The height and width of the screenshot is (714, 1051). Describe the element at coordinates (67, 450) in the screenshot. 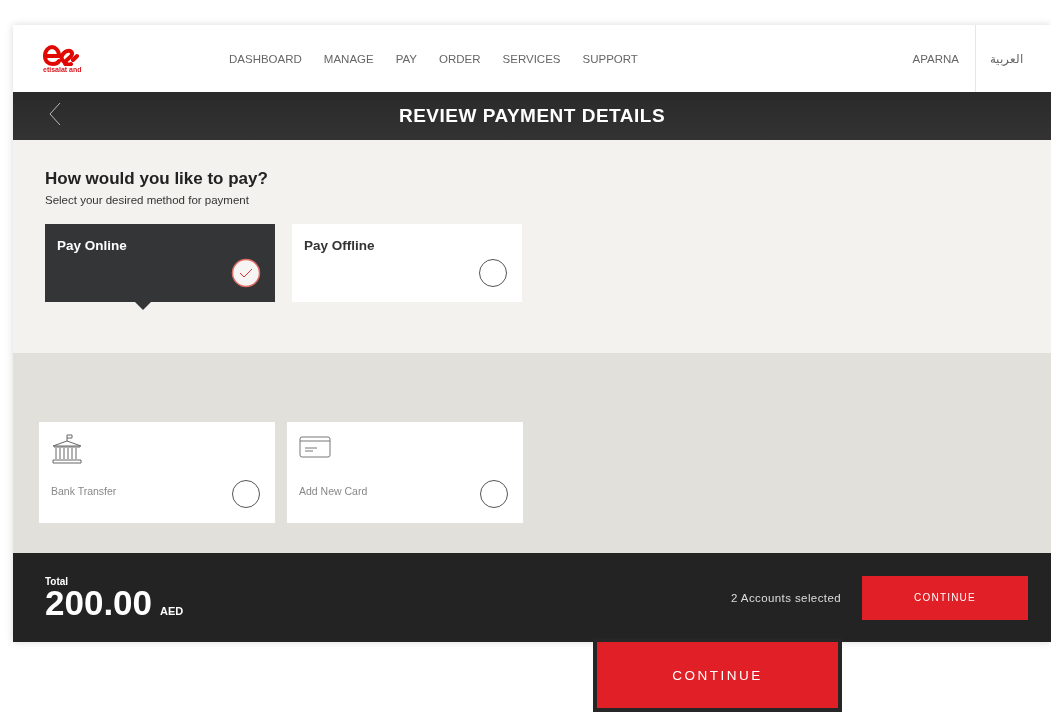

I see `bank-icon` at that location.